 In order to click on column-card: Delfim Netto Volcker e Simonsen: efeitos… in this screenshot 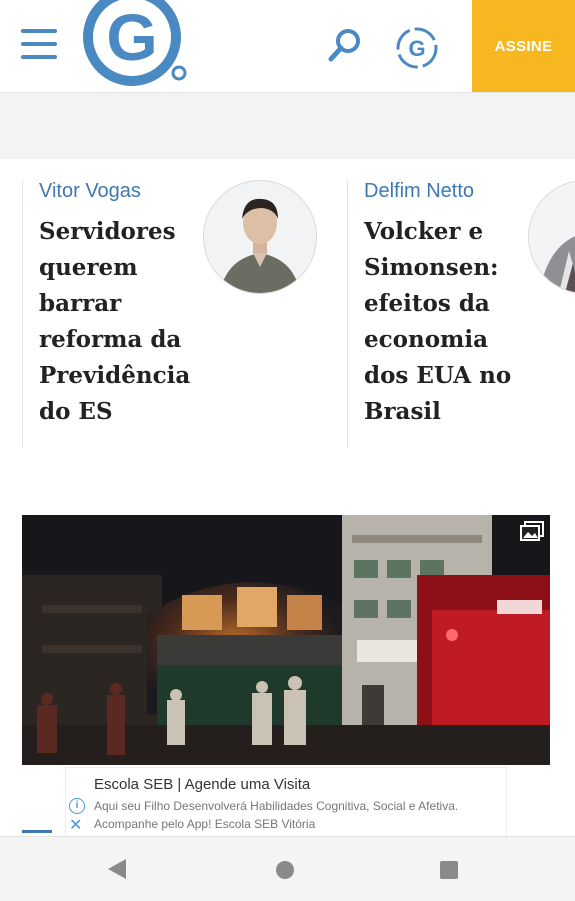, I will do `click(461, 314)`.